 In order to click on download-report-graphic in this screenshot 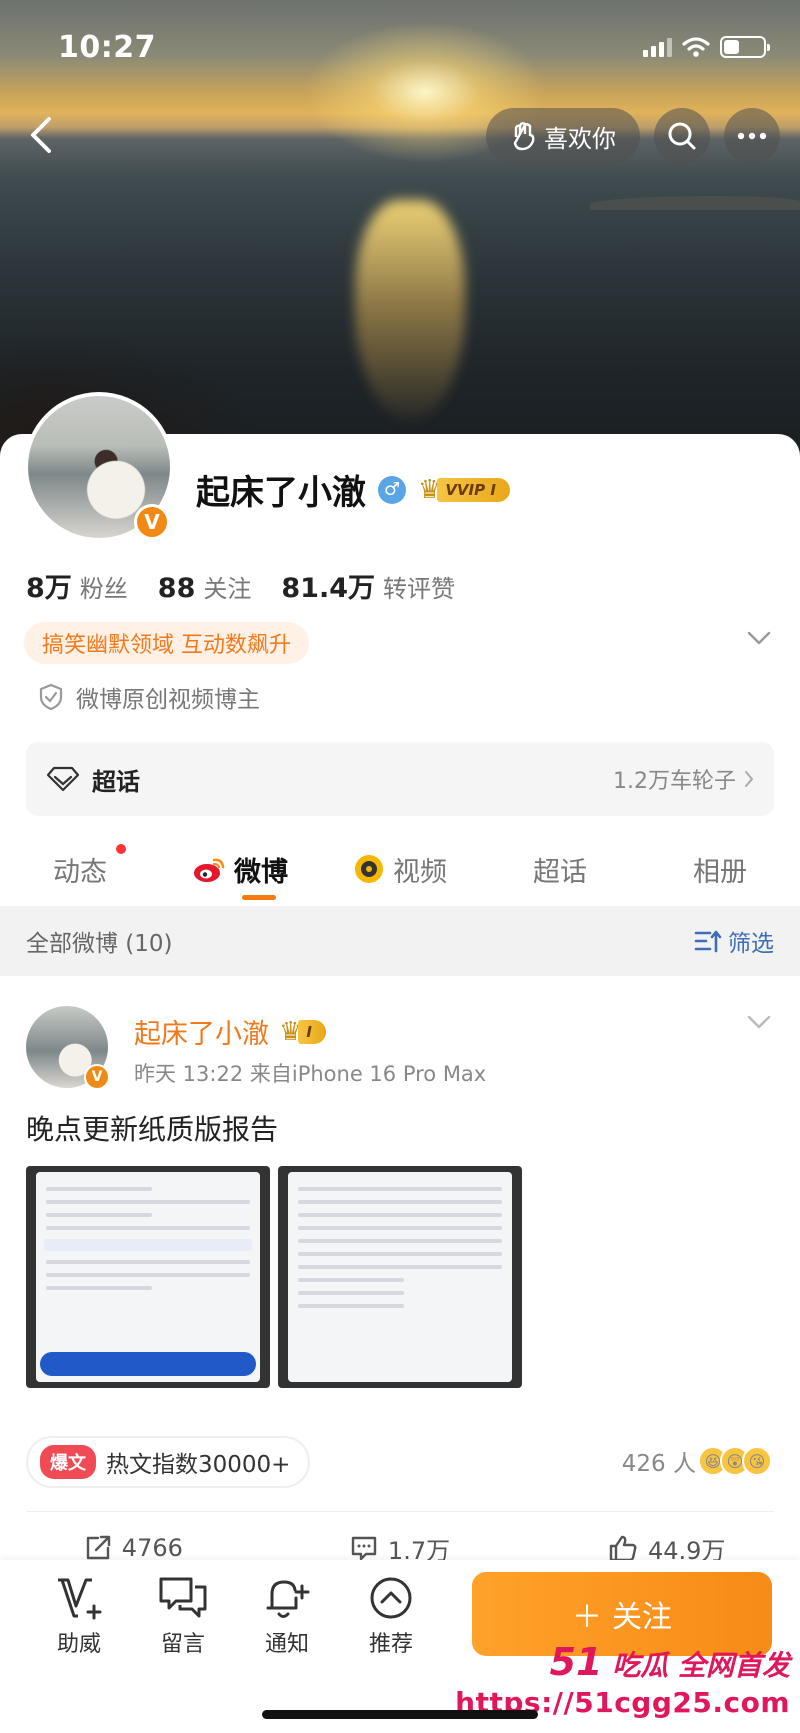, I will do `click(148, 1364)`.